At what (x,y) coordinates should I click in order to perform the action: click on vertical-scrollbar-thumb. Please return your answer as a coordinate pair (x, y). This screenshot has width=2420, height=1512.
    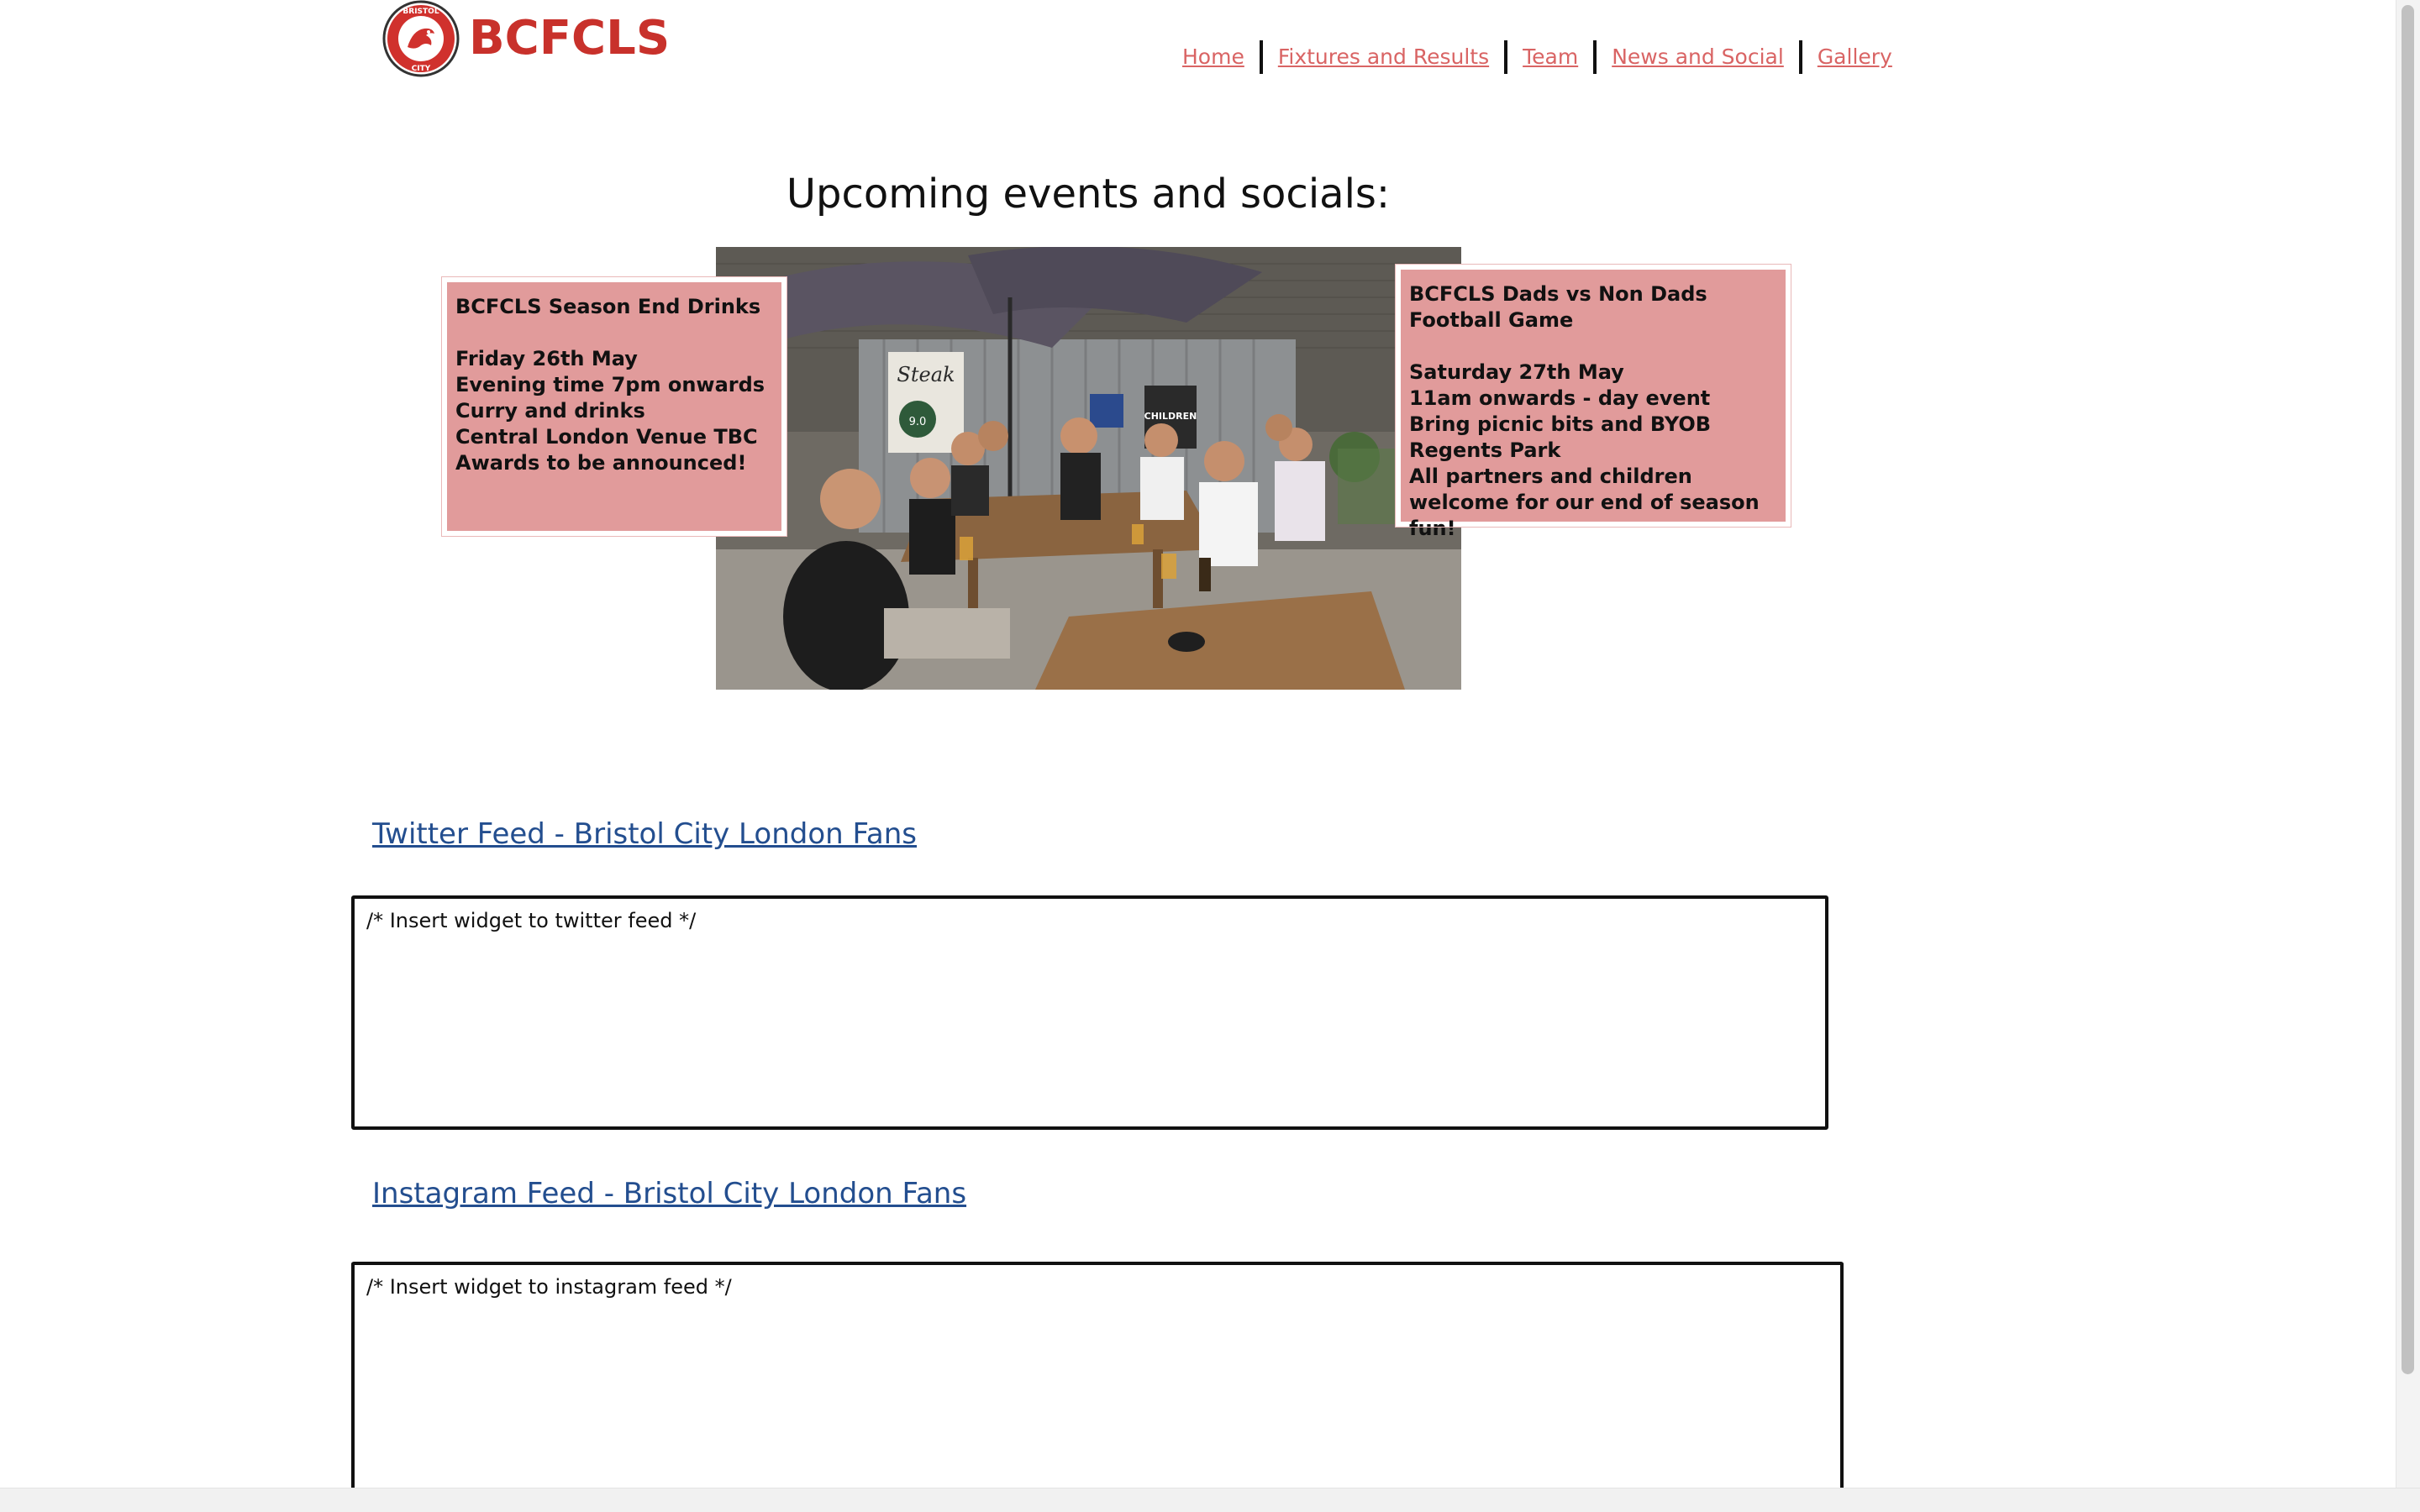
    Looking at the image, I should click on (2408, 689).